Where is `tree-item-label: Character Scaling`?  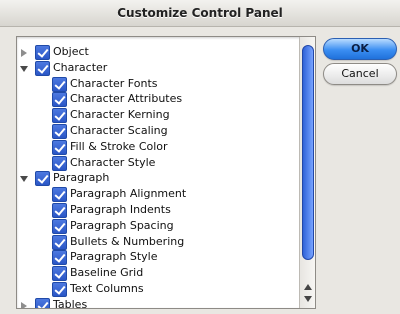 tree-item-label: Character Scaling is located at coordinates (119, 130).